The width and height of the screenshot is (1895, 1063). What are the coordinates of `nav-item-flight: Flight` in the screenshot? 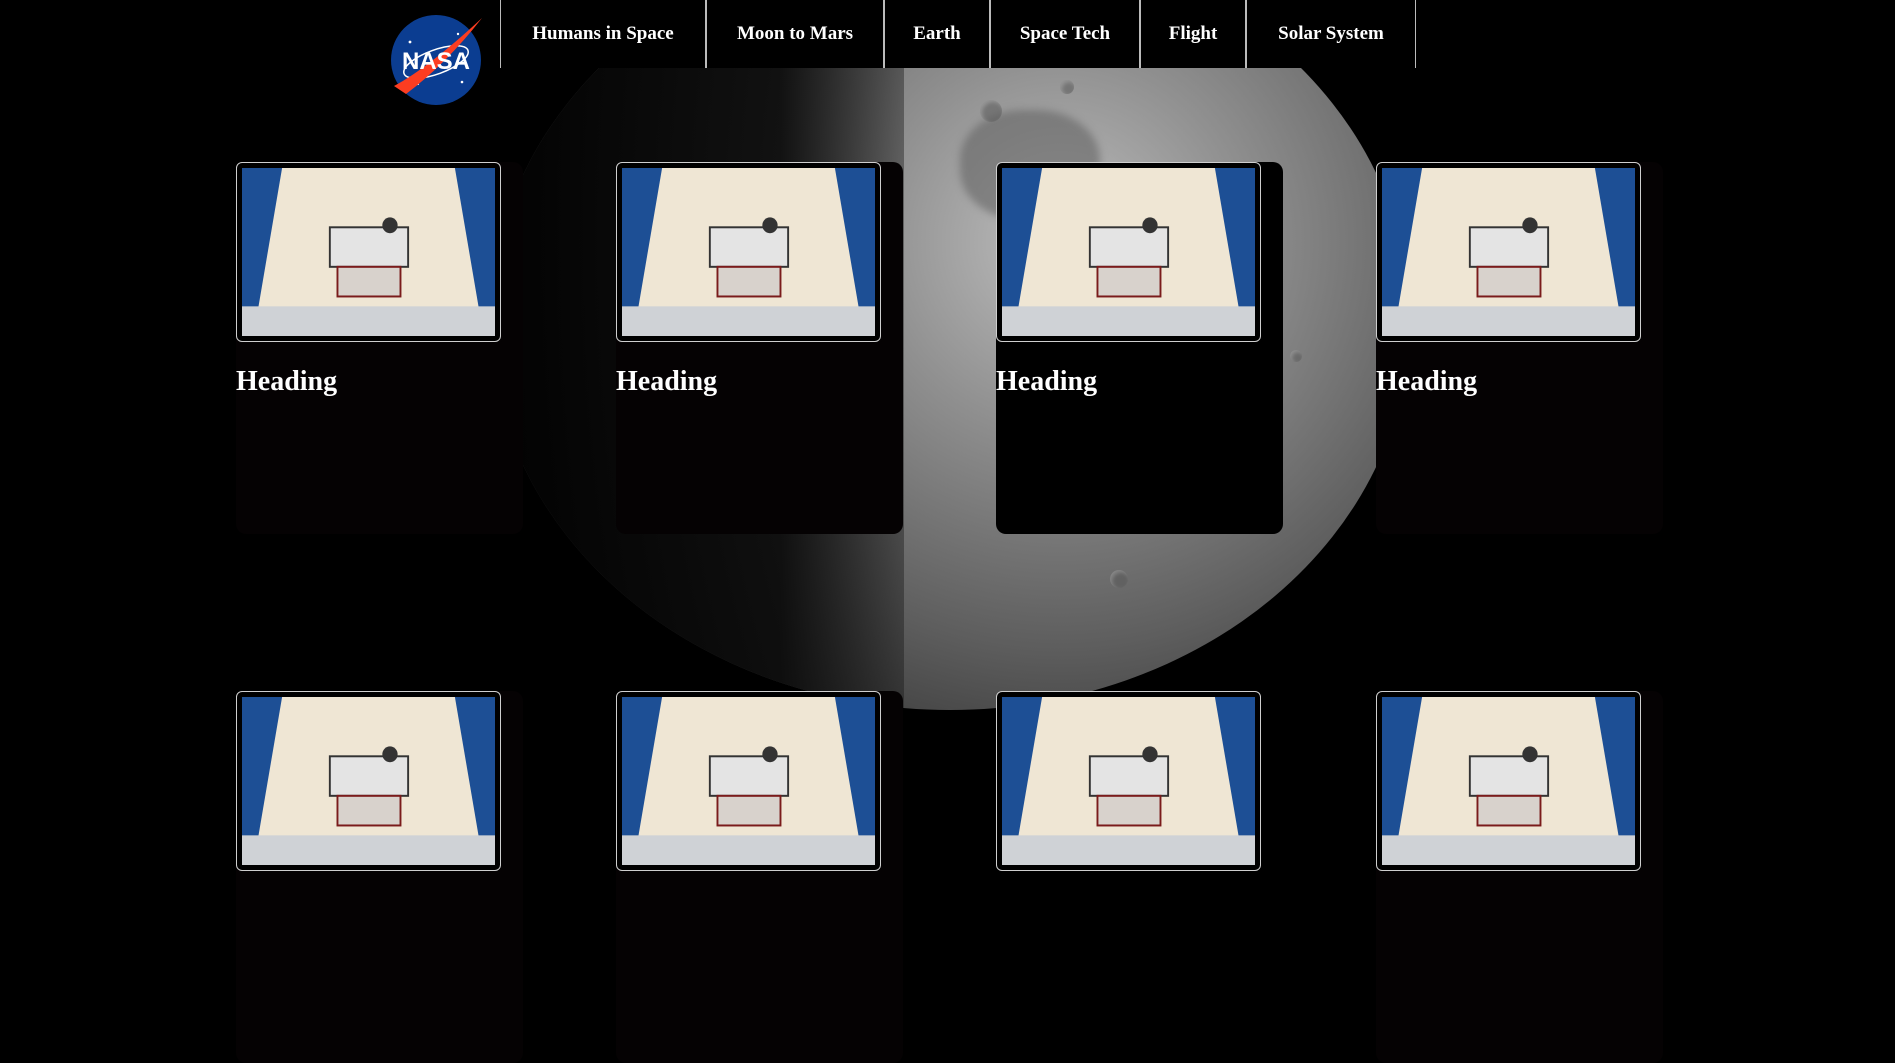 It's located at (1193, 34).